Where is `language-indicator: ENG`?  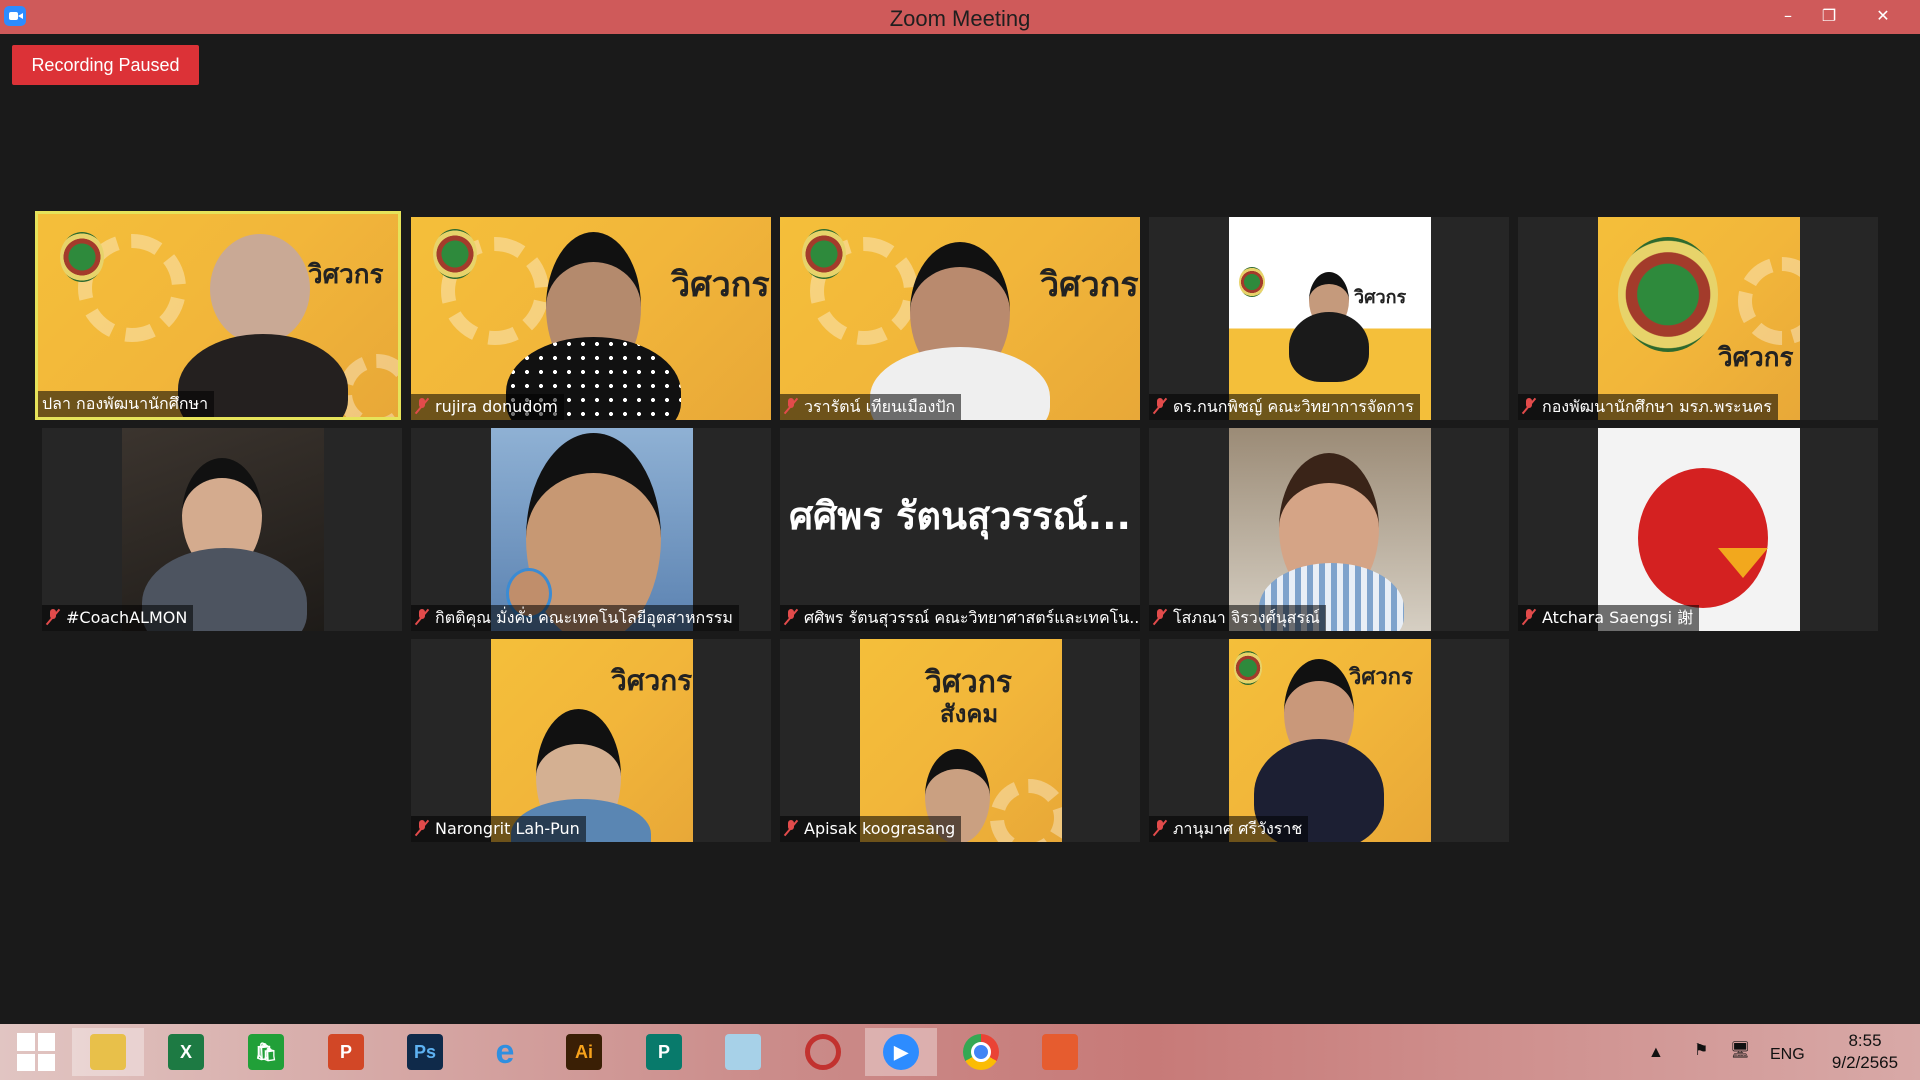
language-indicator: ENG is located at coordinates (1787, 1055).